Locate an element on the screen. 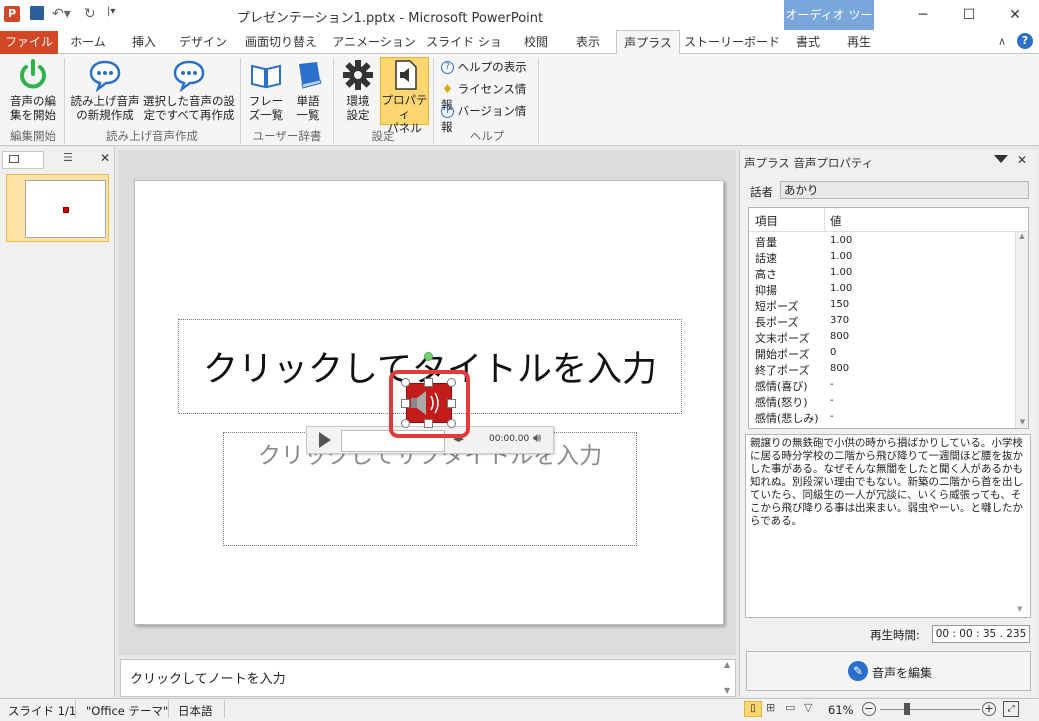 The width and height of the screenshot is (1039, 721). row-value: 370 is located at coordinates (840, 320).